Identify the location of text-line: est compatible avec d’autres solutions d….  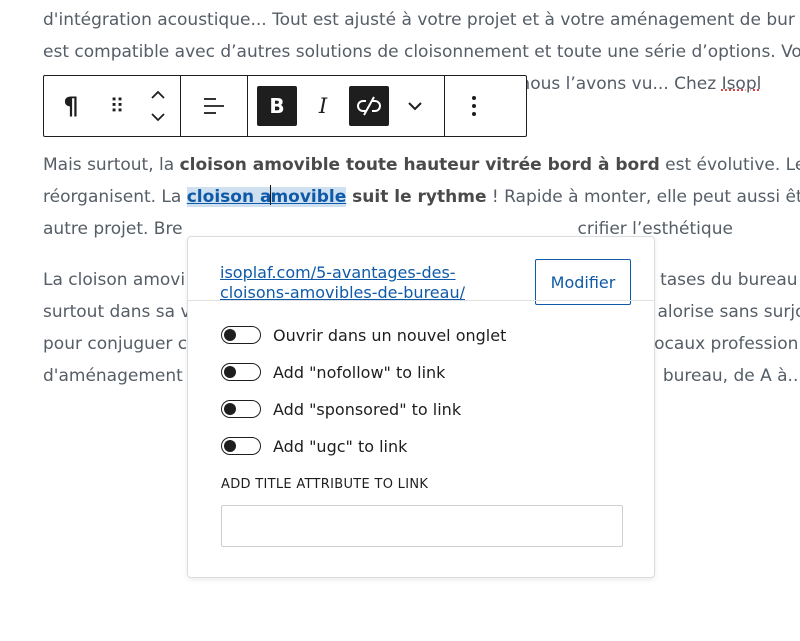
(421, 52).